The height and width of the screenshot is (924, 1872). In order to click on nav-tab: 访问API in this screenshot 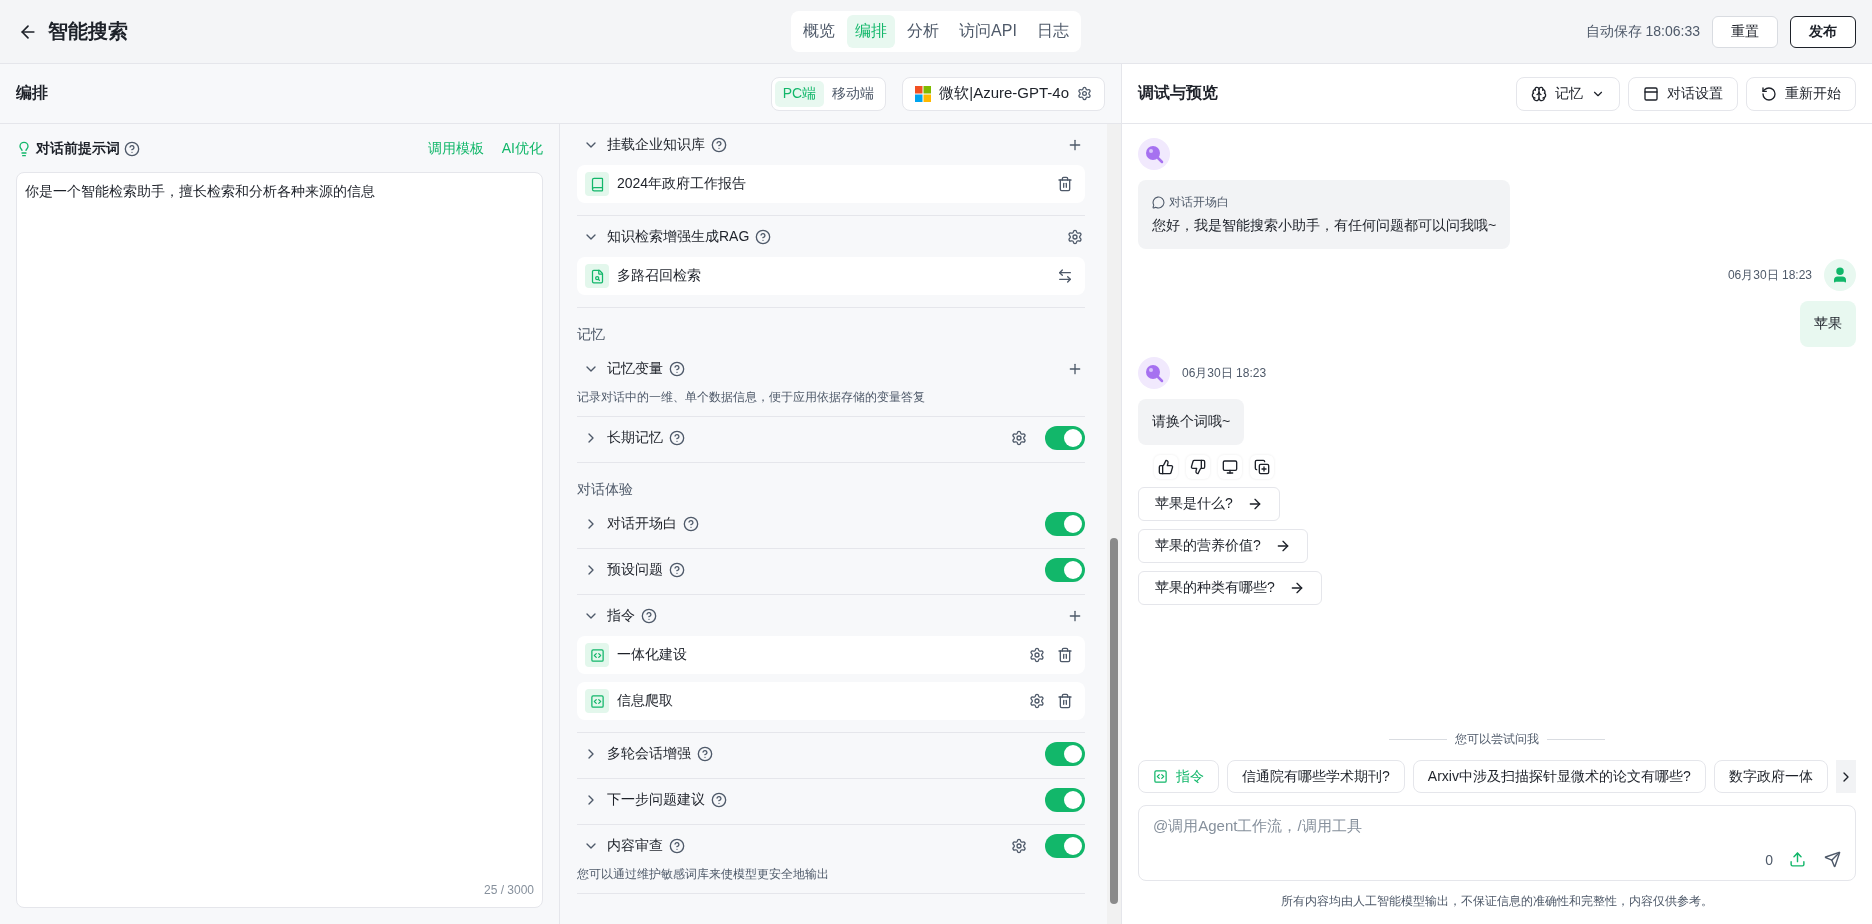, I will do `click(988, 31)`.